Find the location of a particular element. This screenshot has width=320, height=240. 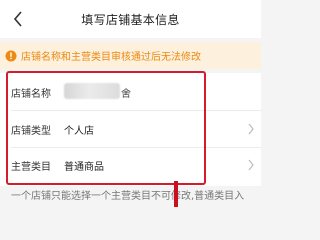

store-name-value-tail: 舍 is located at coordinates (126, 94).